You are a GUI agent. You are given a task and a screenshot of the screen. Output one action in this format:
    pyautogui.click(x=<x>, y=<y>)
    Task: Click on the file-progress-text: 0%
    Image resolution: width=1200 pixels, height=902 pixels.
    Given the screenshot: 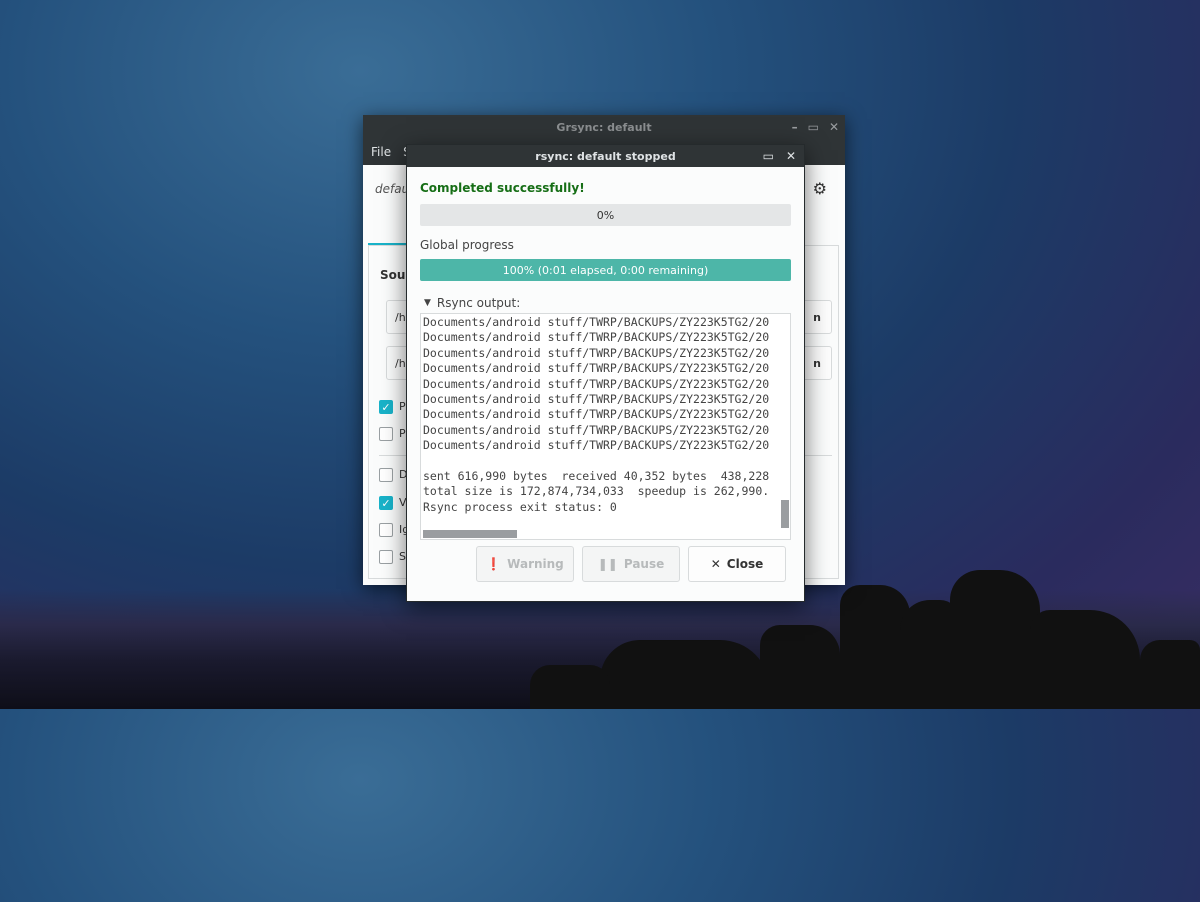 What is the action you would take?
    pyautogui.click(x=605, y=215)
    